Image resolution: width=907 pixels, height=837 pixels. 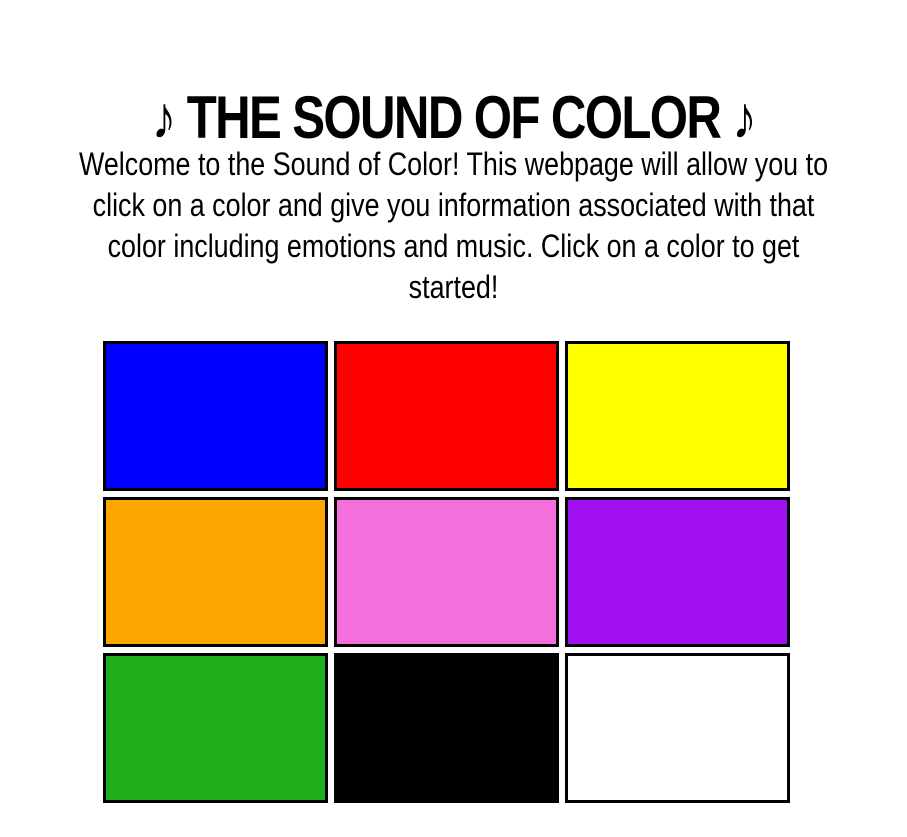 I want to click on color-swatch-yellow, so click(x=677, y=416).